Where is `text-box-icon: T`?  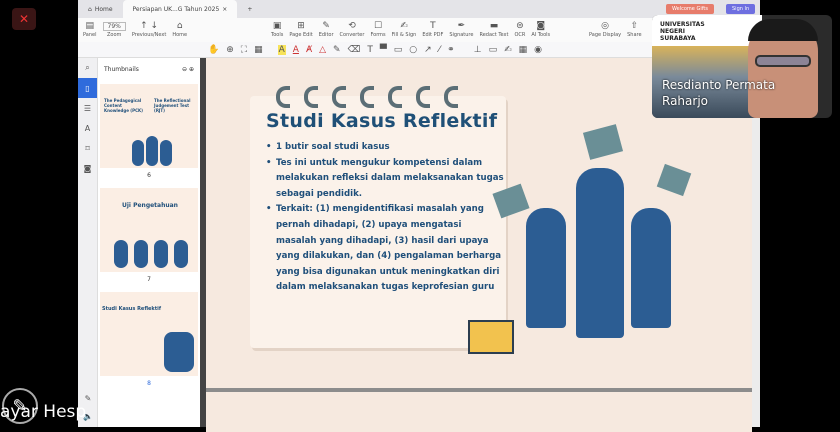 text-box-icon: T is located at coordinates (370, 50).